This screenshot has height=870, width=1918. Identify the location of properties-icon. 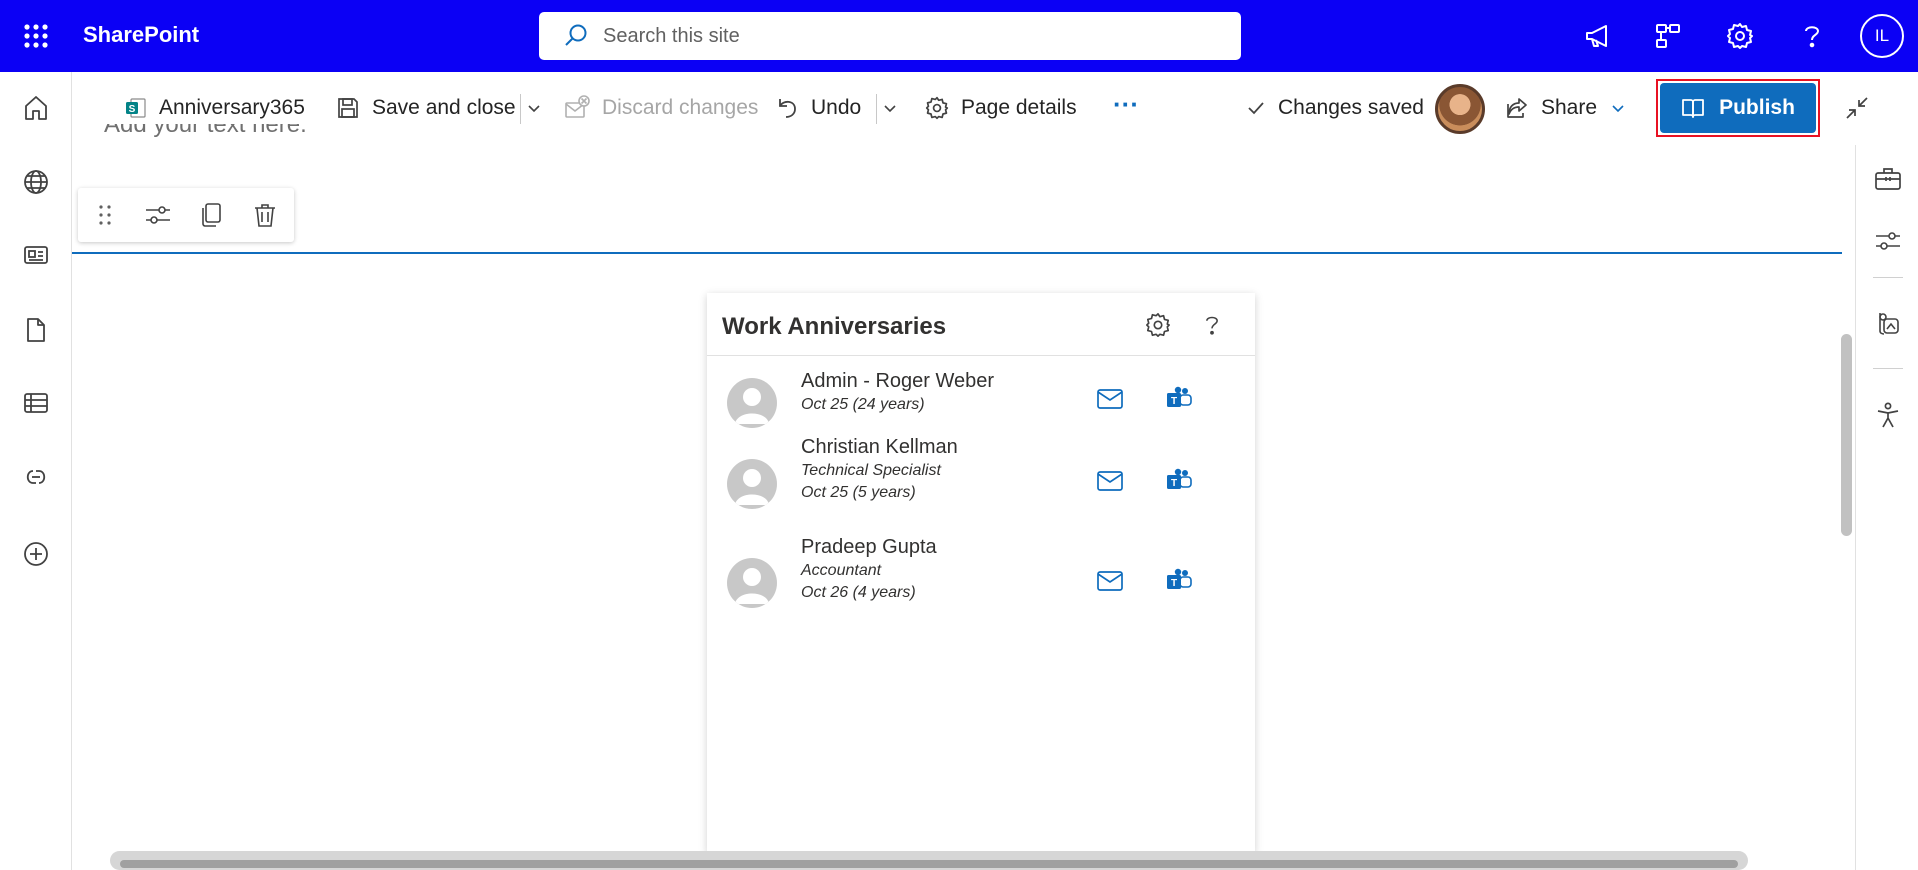
(1888, 241).